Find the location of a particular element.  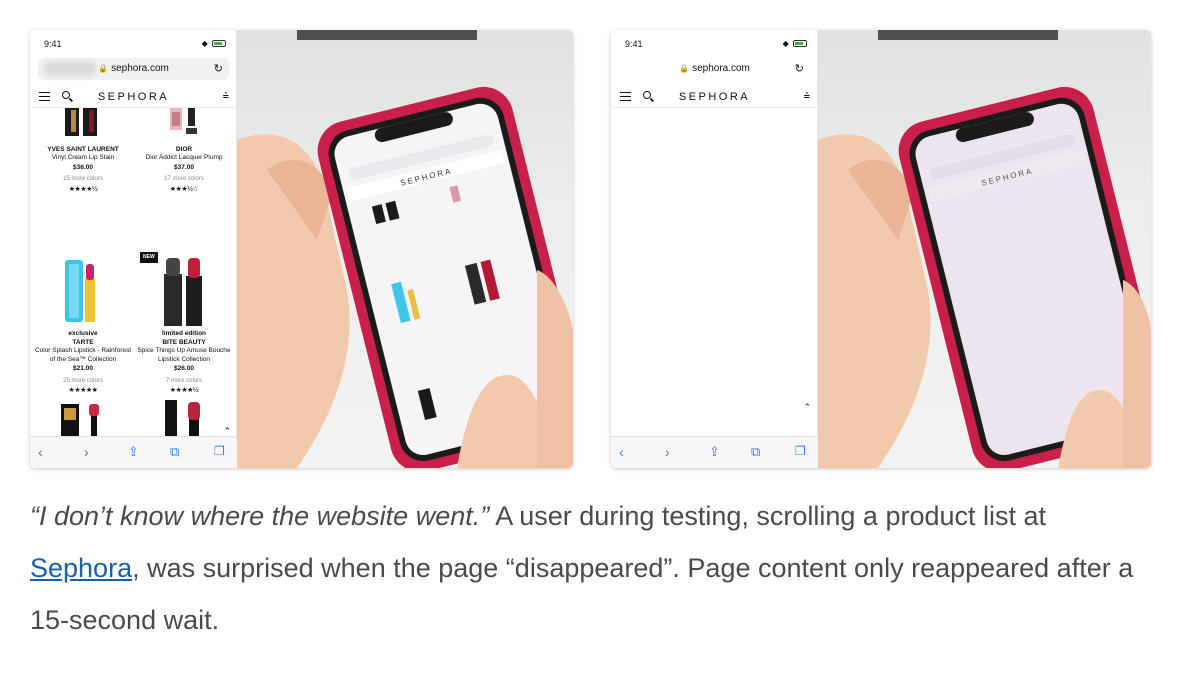

product-tag: exclusive is located at coordinates (83, 333).